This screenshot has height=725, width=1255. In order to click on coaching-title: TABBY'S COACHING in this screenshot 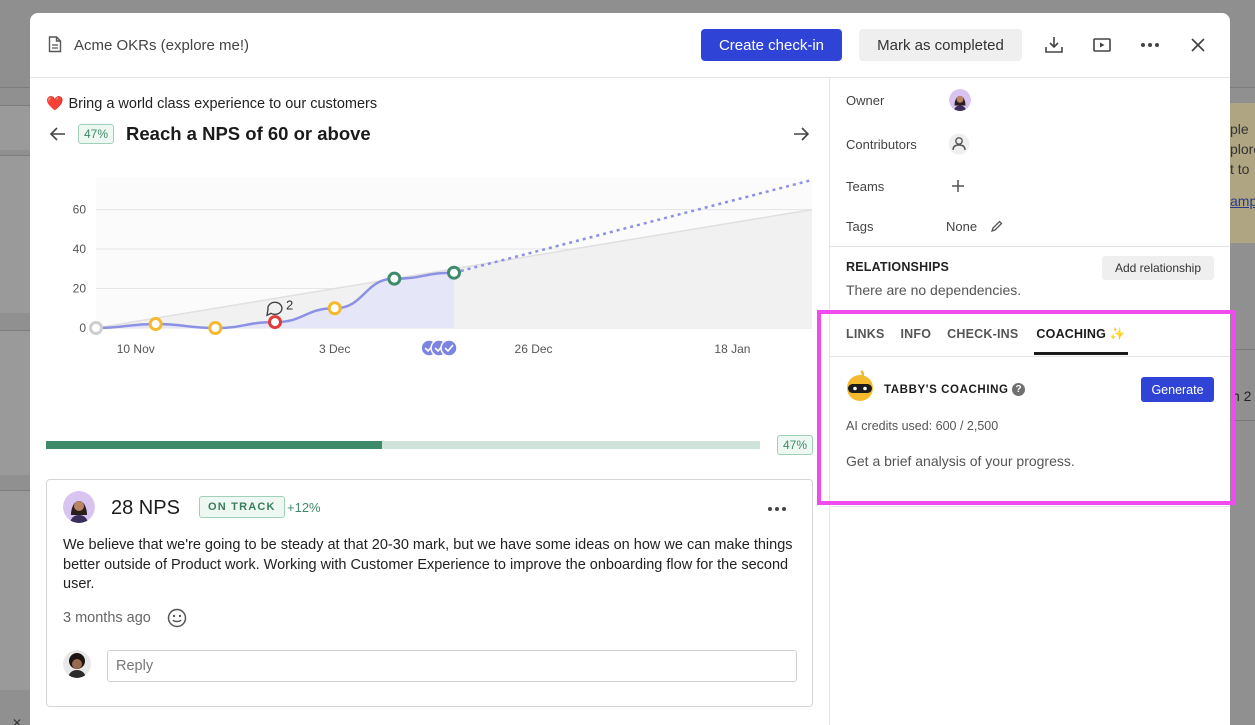, I will do `click(946, 390)`.